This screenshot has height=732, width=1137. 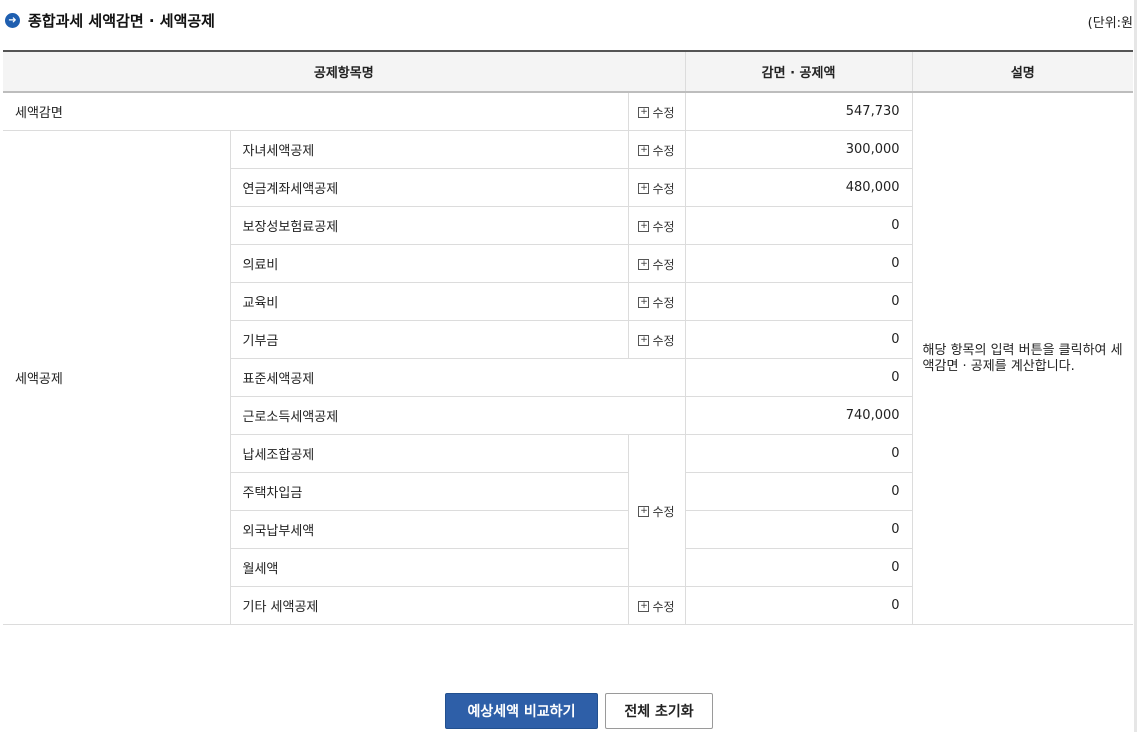 I want to click on edit-button-education: + 수정, so click(x=656, y=302).